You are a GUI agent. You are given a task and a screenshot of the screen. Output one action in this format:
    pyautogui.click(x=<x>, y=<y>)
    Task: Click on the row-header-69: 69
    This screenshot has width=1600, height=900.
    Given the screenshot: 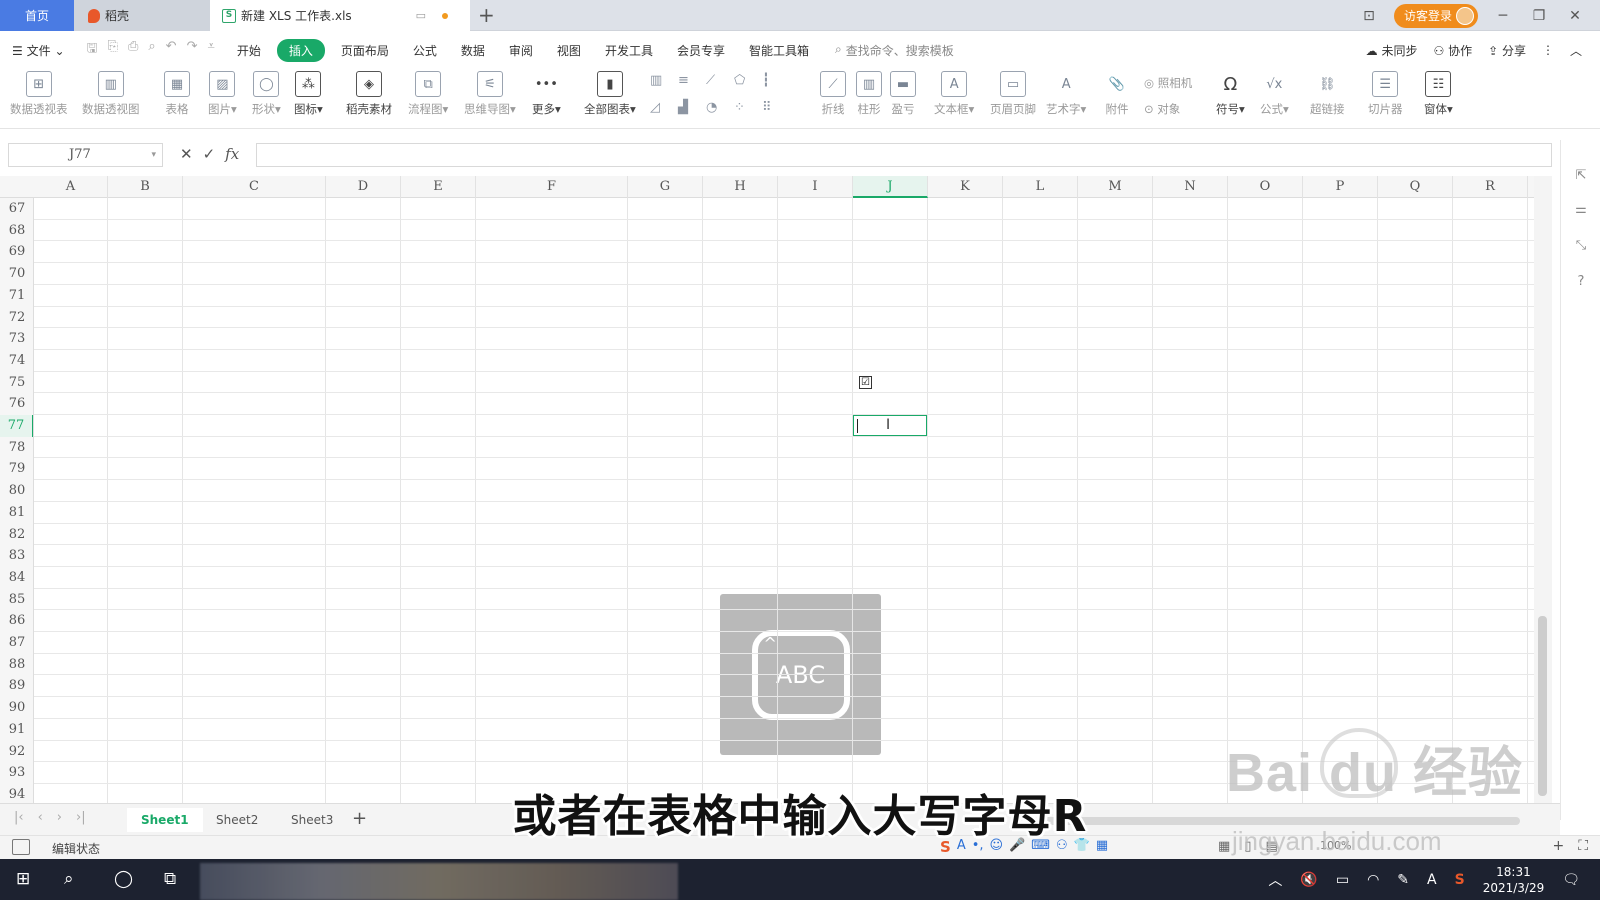 What is the action you would take?
    pyautogui.click(x=16, y=252)
    